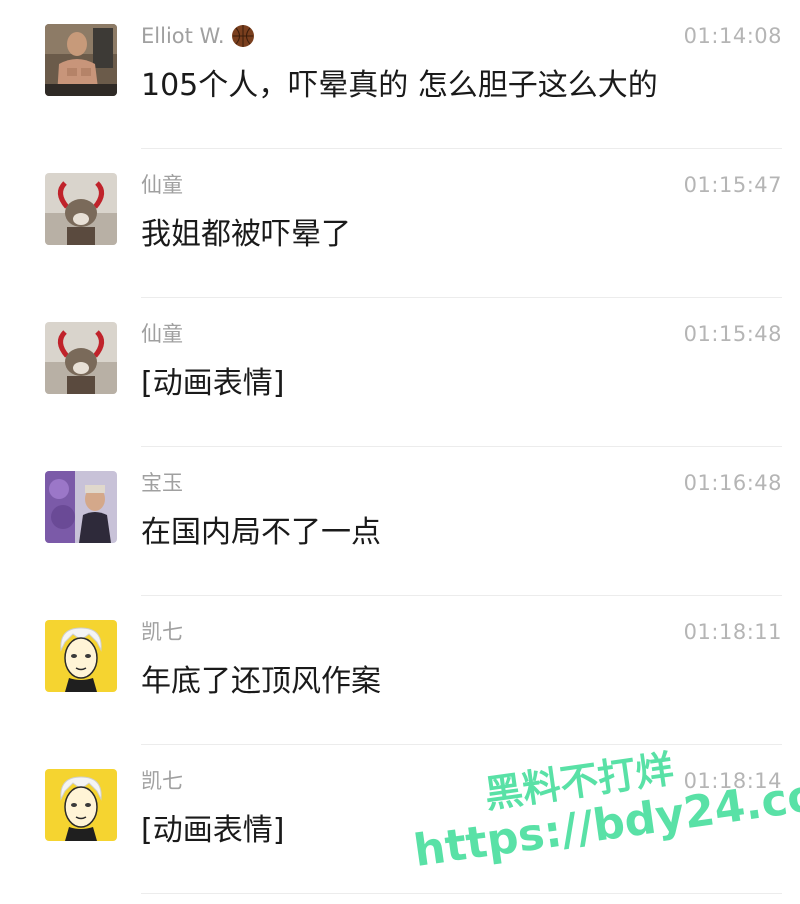  I want to click on elliot-avatar-image, so click(81, 60).